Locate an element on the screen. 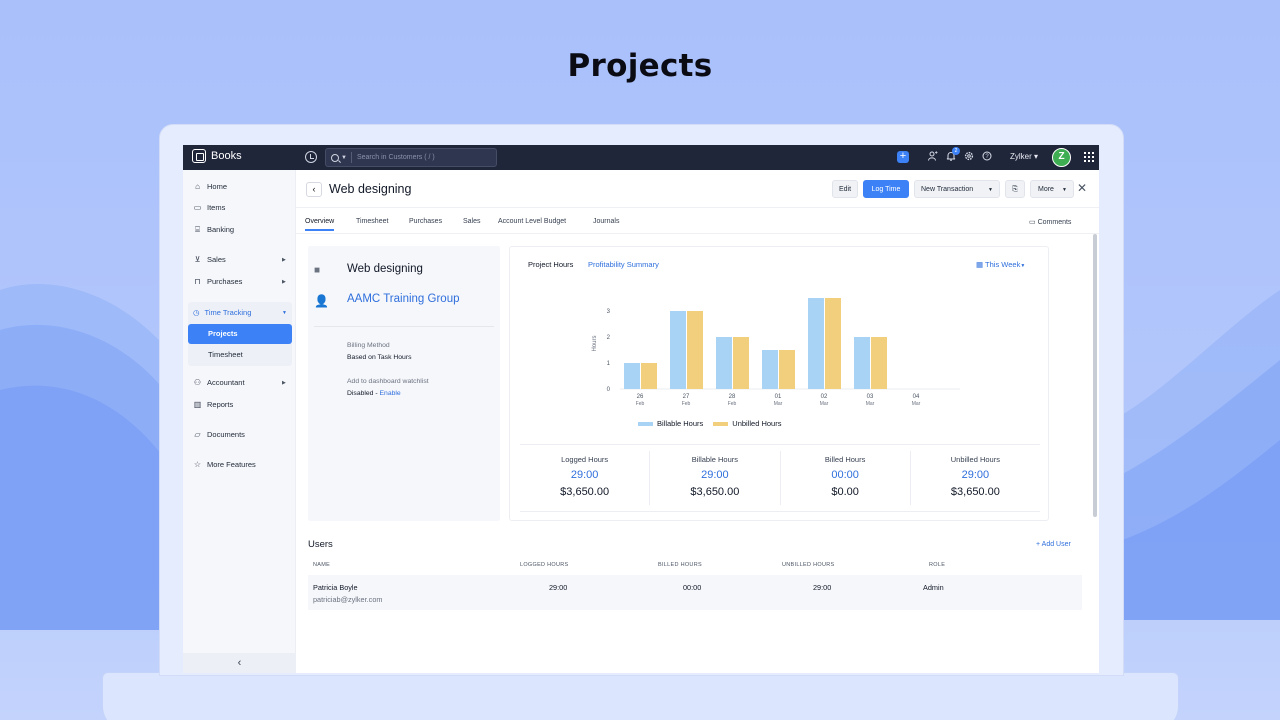 This screenshot has height=720, width=1280. user-name: Patricia Boyle is located at coordinates (335, 587).